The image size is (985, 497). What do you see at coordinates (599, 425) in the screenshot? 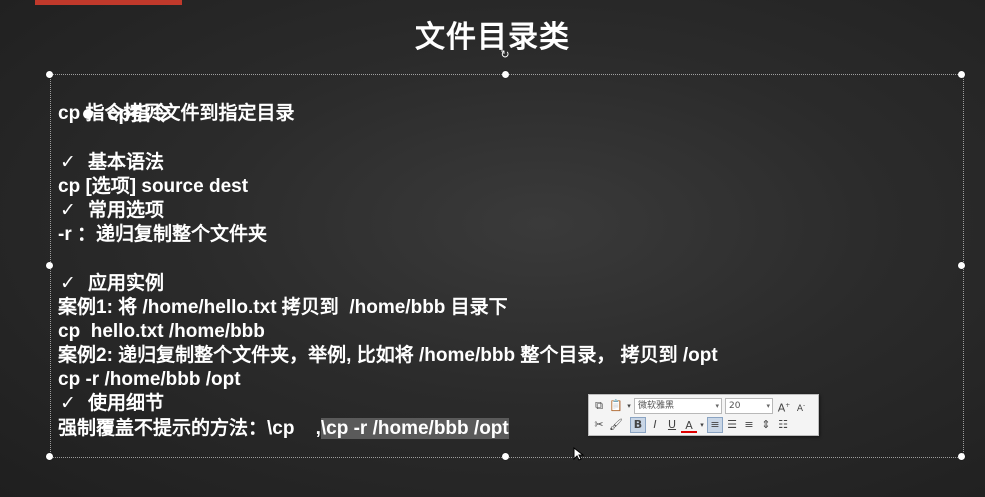
I see `cut-icon: ✂` at bounding box center [599, 425].